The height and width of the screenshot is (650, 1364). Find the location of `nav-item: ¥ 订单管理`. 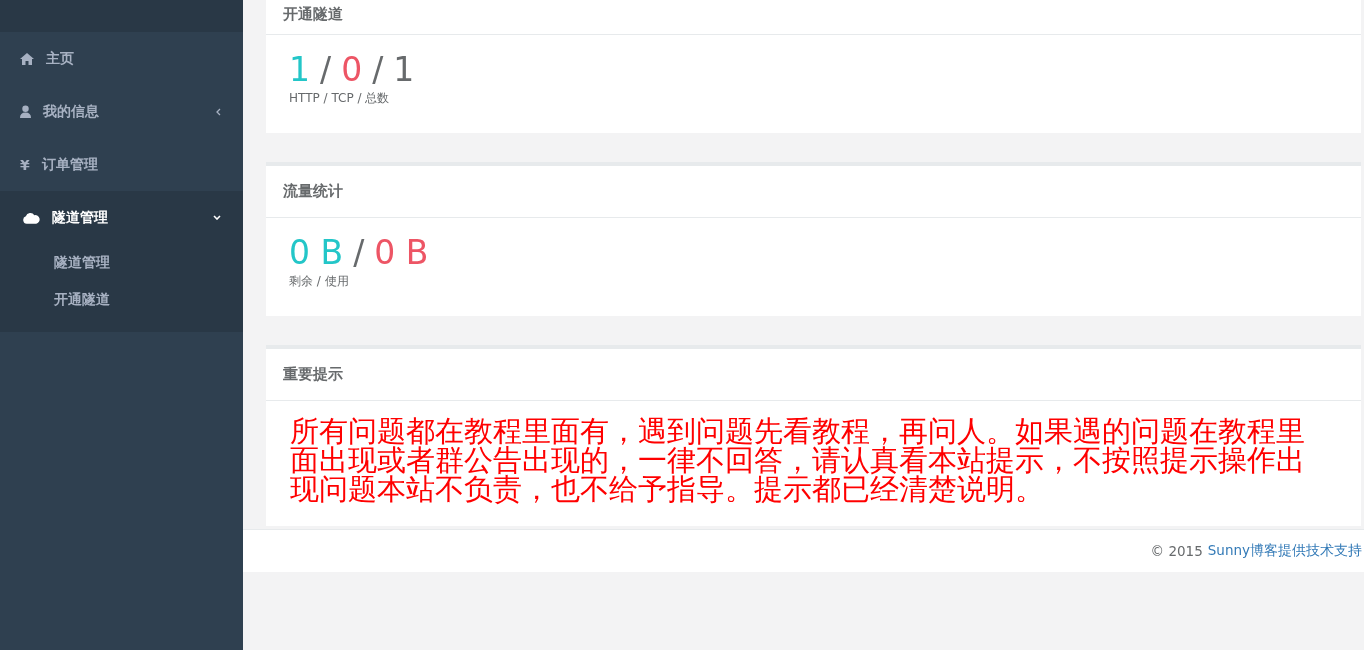

nav-item: ¥ 订单管理 is located at coordinates (121, 164).